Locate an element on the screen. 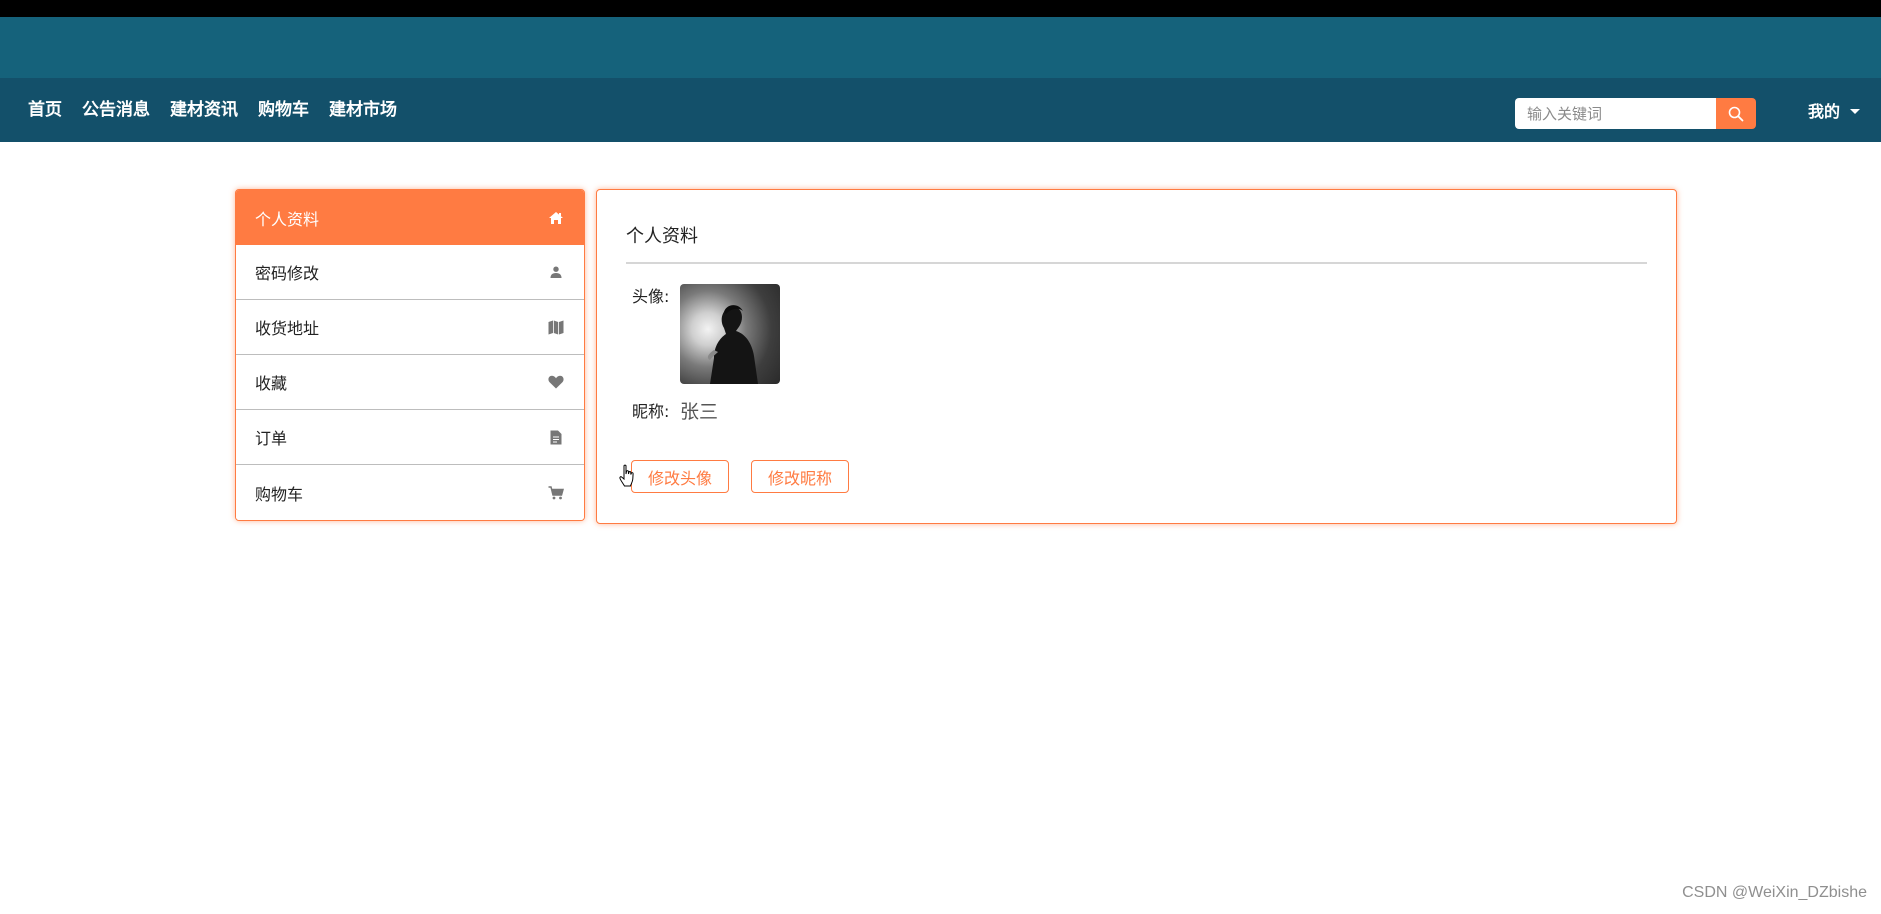  panel-title: 个人资料 is located at coordinates (662, 236).